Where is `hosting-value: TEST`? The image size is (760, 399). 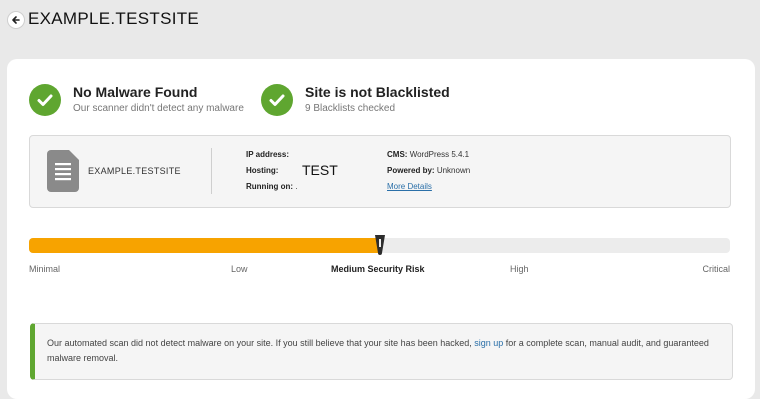
hosting-value: TEST is located at coordinates (320, 170).